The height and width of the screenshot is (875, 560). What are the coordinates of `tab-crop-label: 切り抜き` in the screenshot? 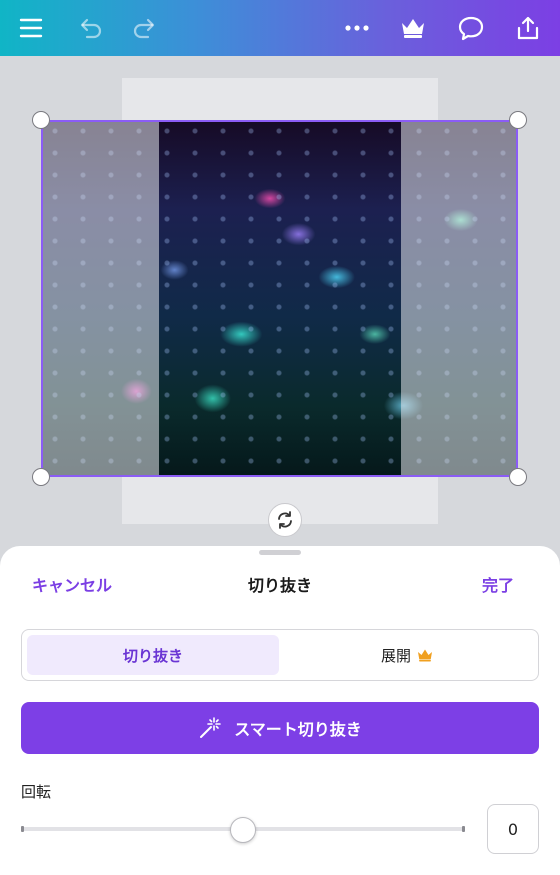 It's located at (152, 655).